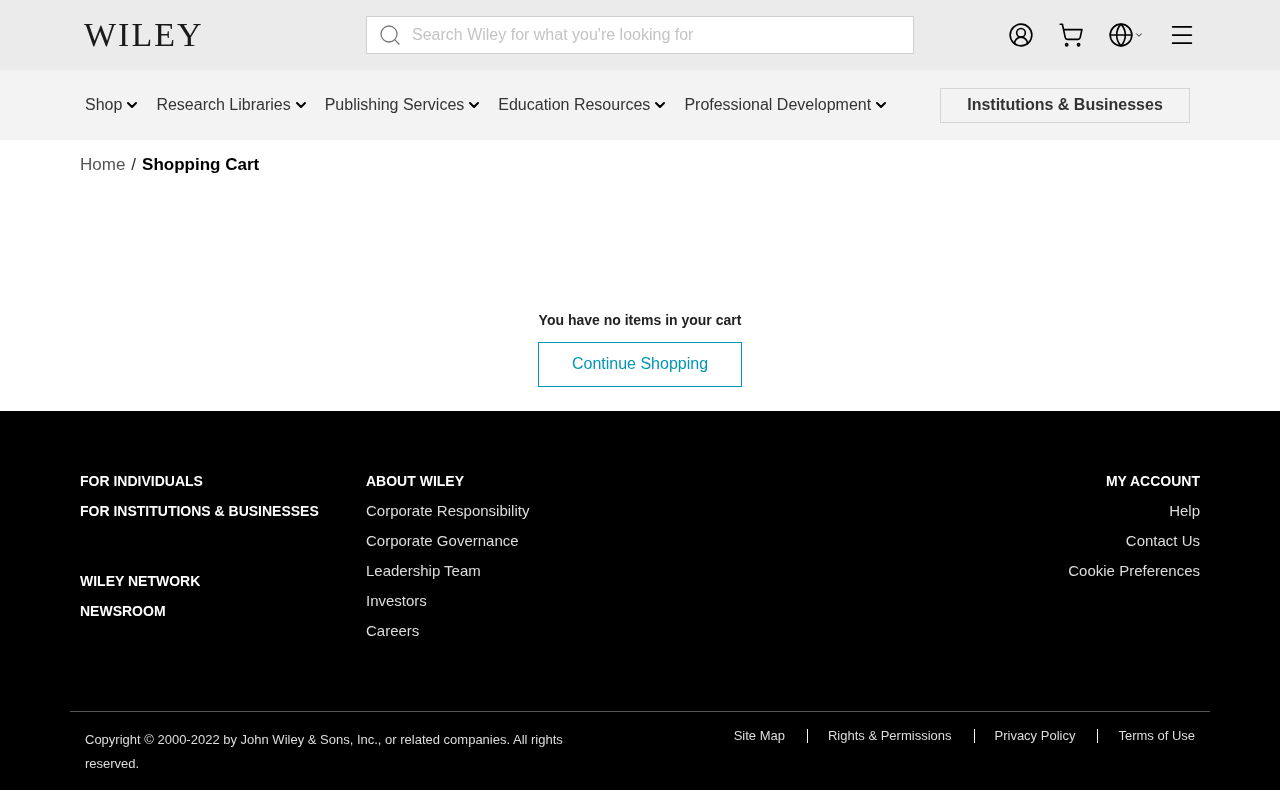  What do you see at coordinates (448, 570) in the screenshot?
I see `footer-link: Leadership Team` at bounding box center [448, 570].